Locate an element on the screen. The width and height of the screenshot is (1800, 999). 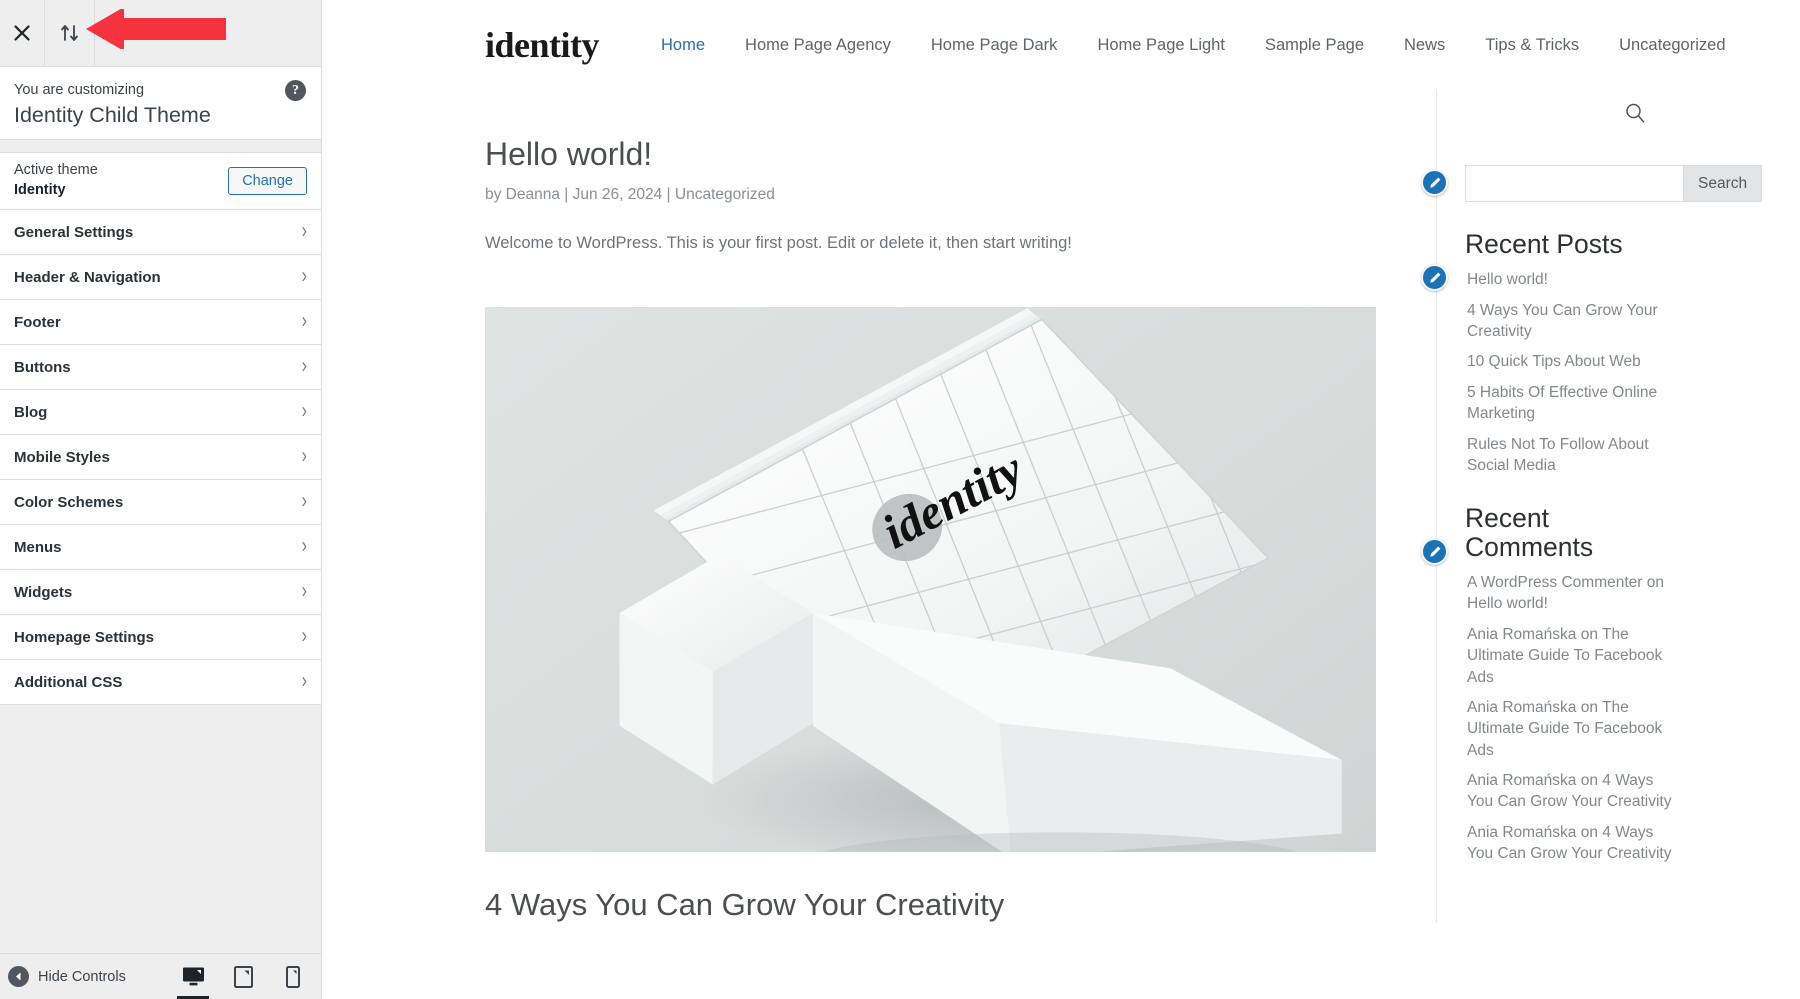
device-preview-group is located at coordinates (243, 976).